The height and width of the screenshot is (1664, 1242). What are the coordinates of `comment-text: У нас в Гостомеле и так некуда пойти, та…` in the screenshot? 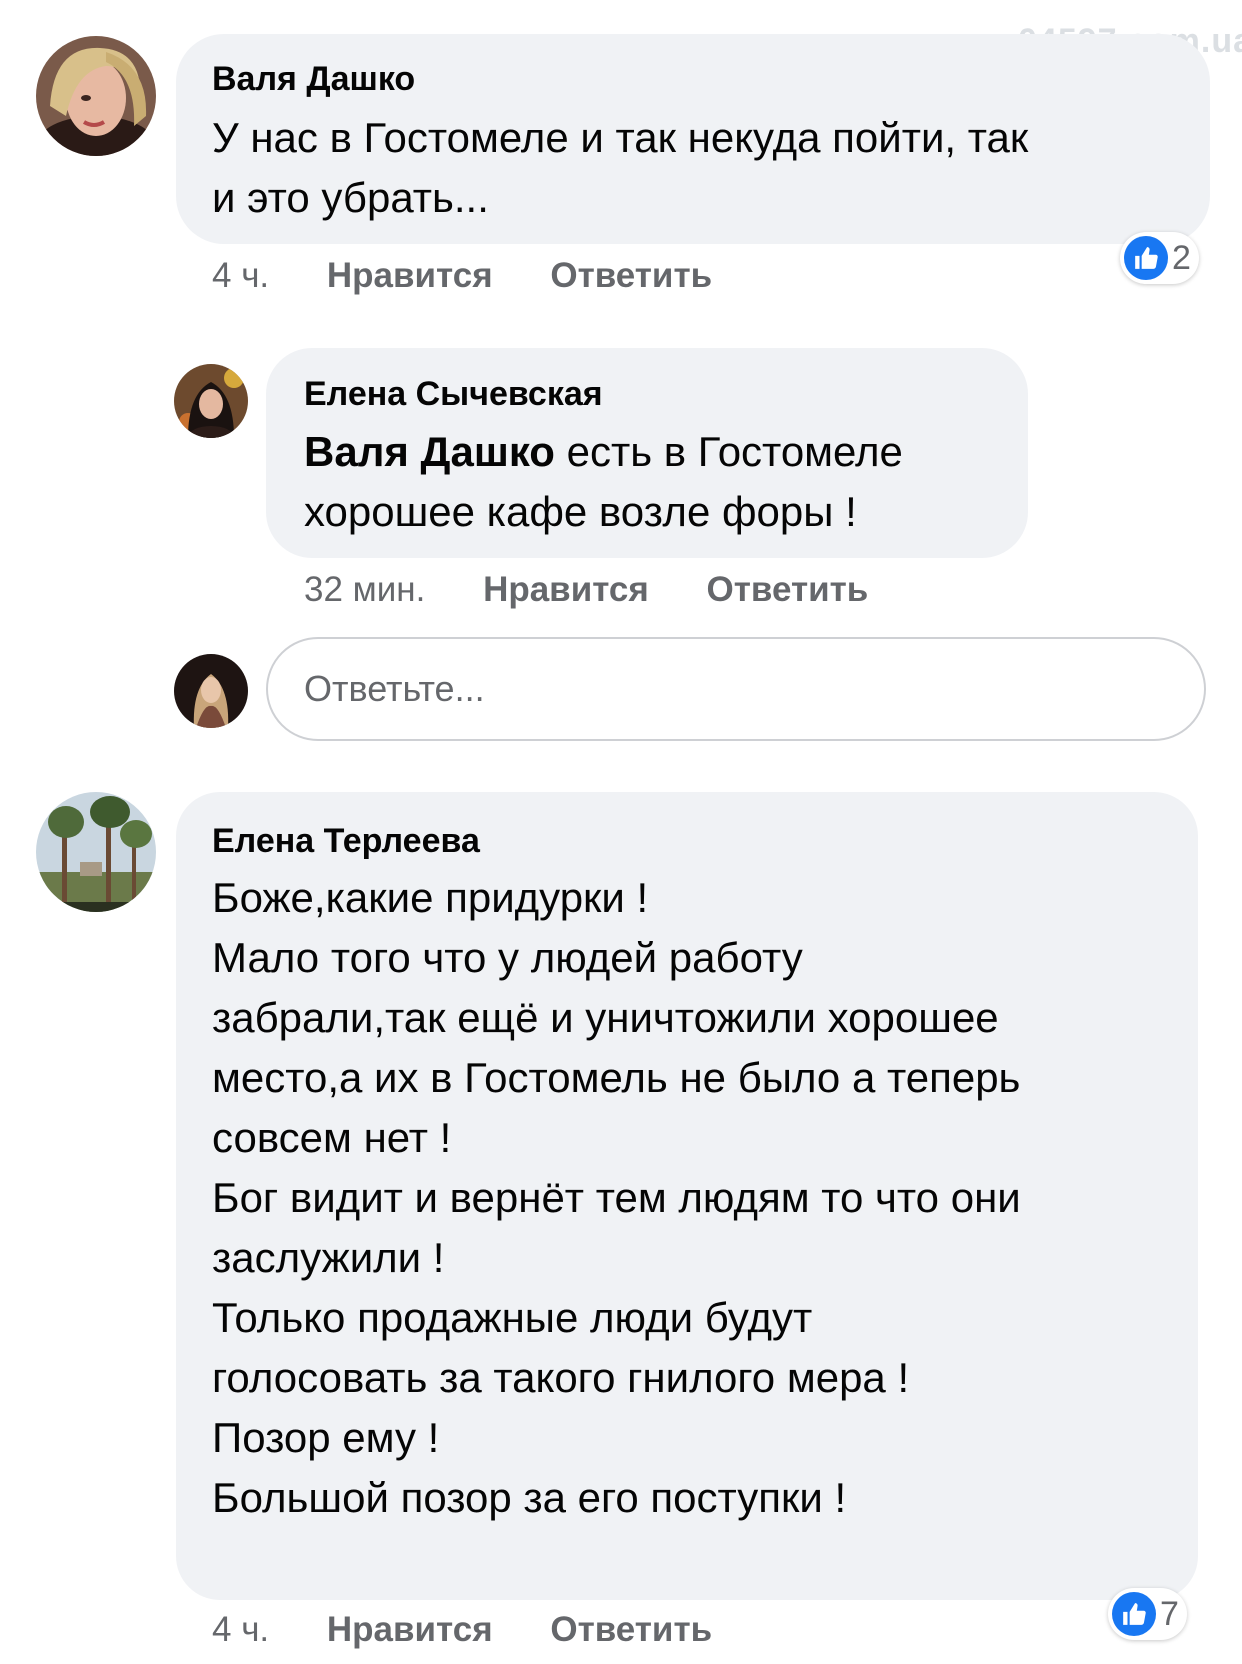 It's located at (620, 167).